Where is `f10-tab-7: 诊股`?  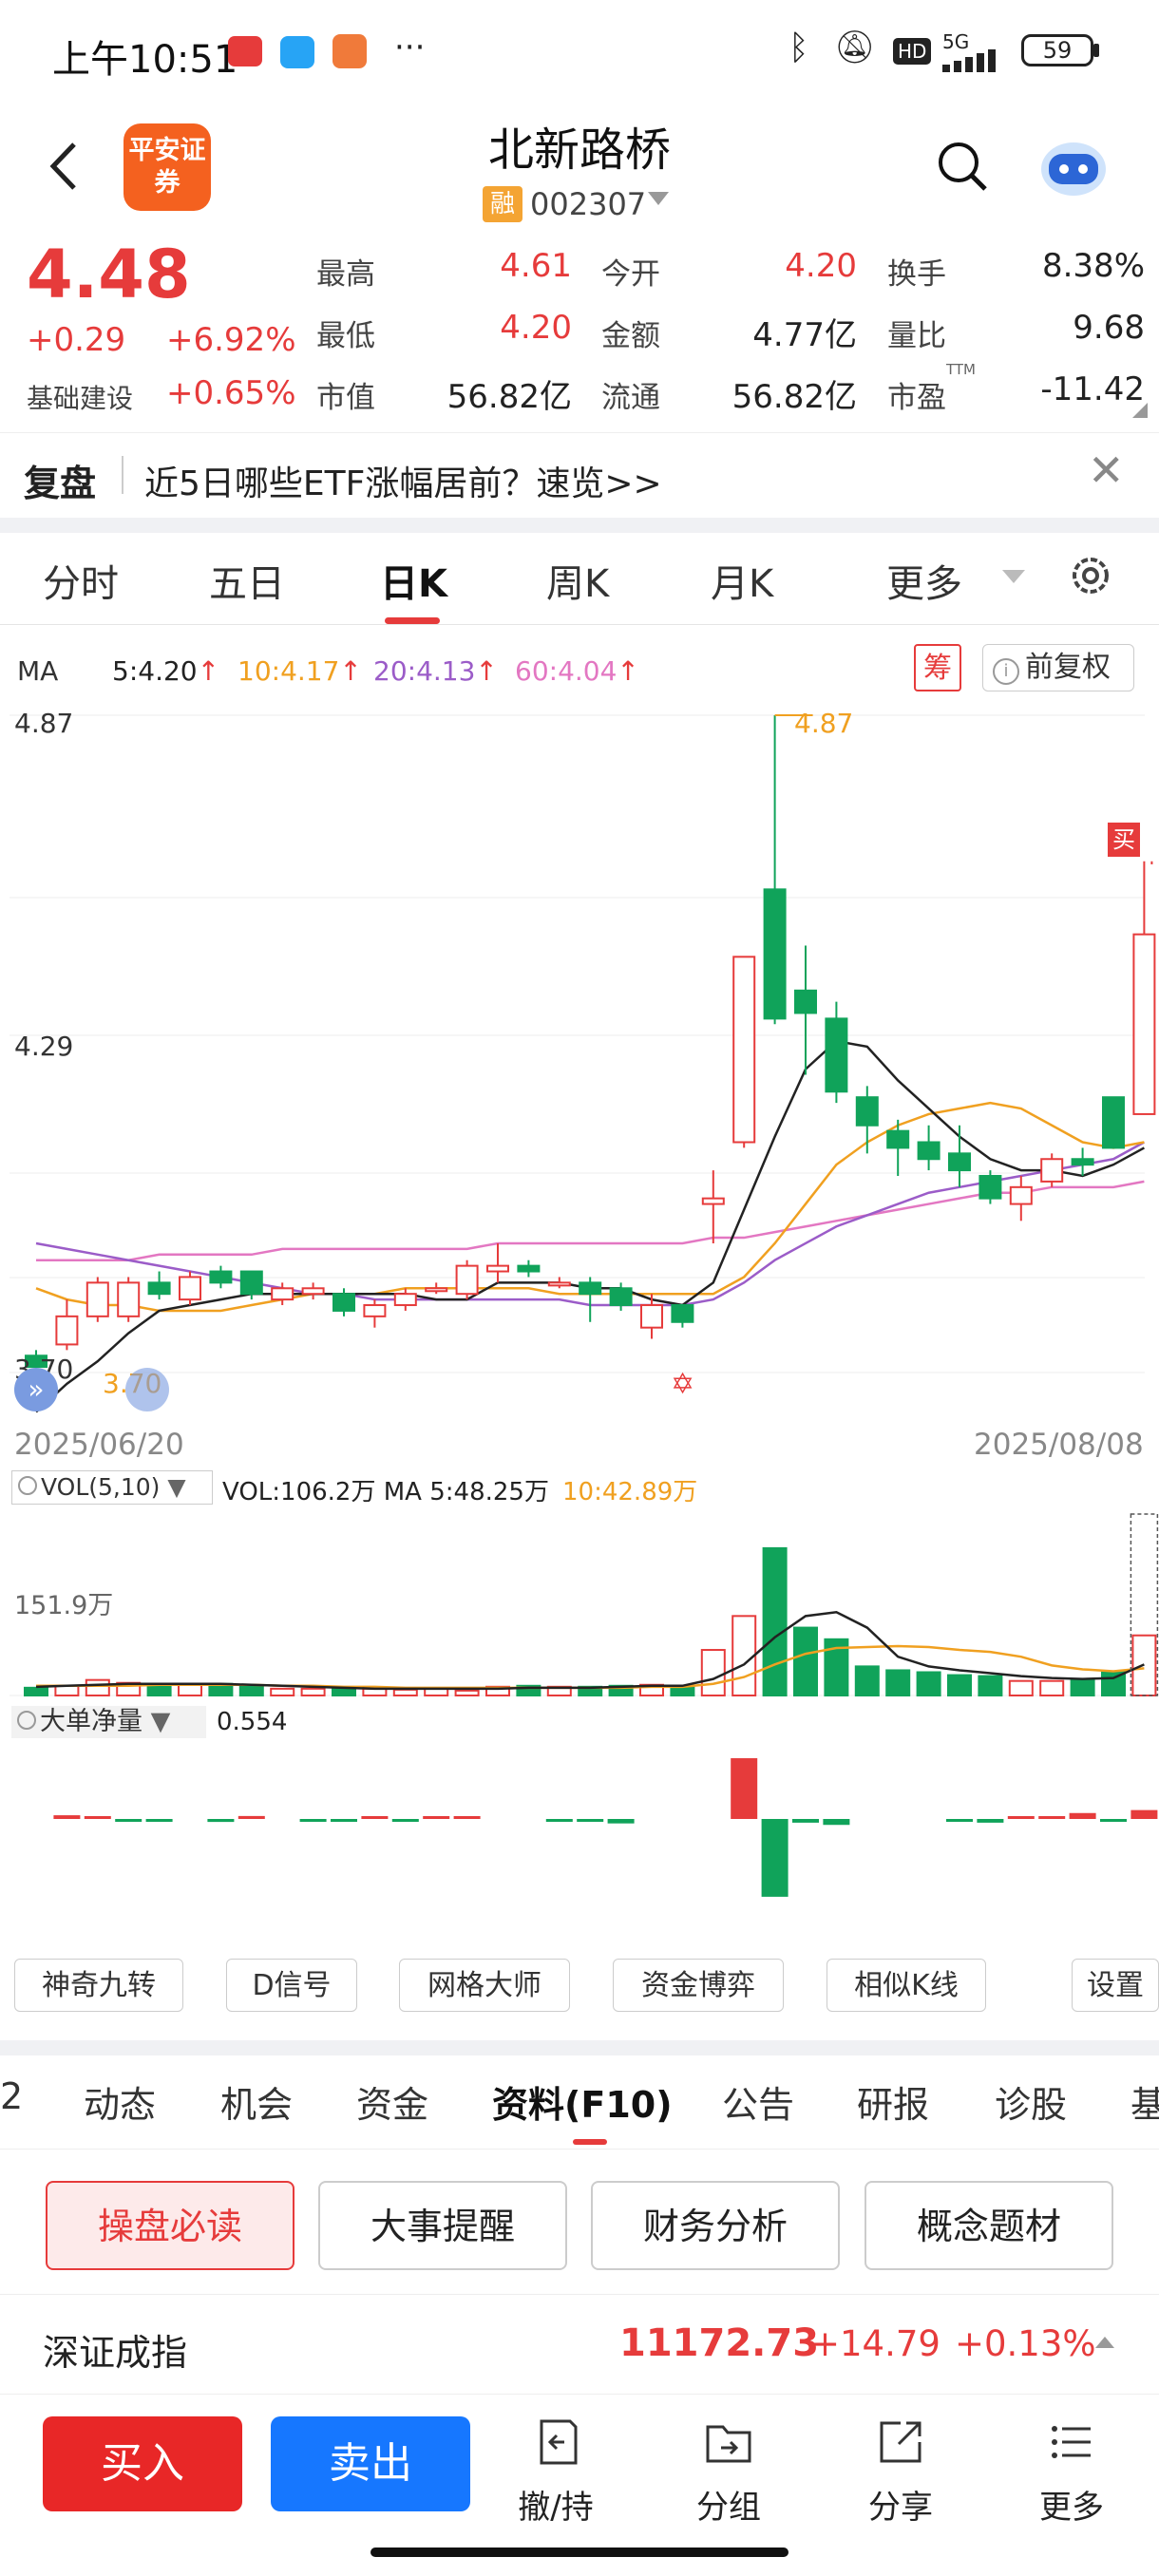
f10-tab-7: 诊股 is located at coordinates (1031, 2101).